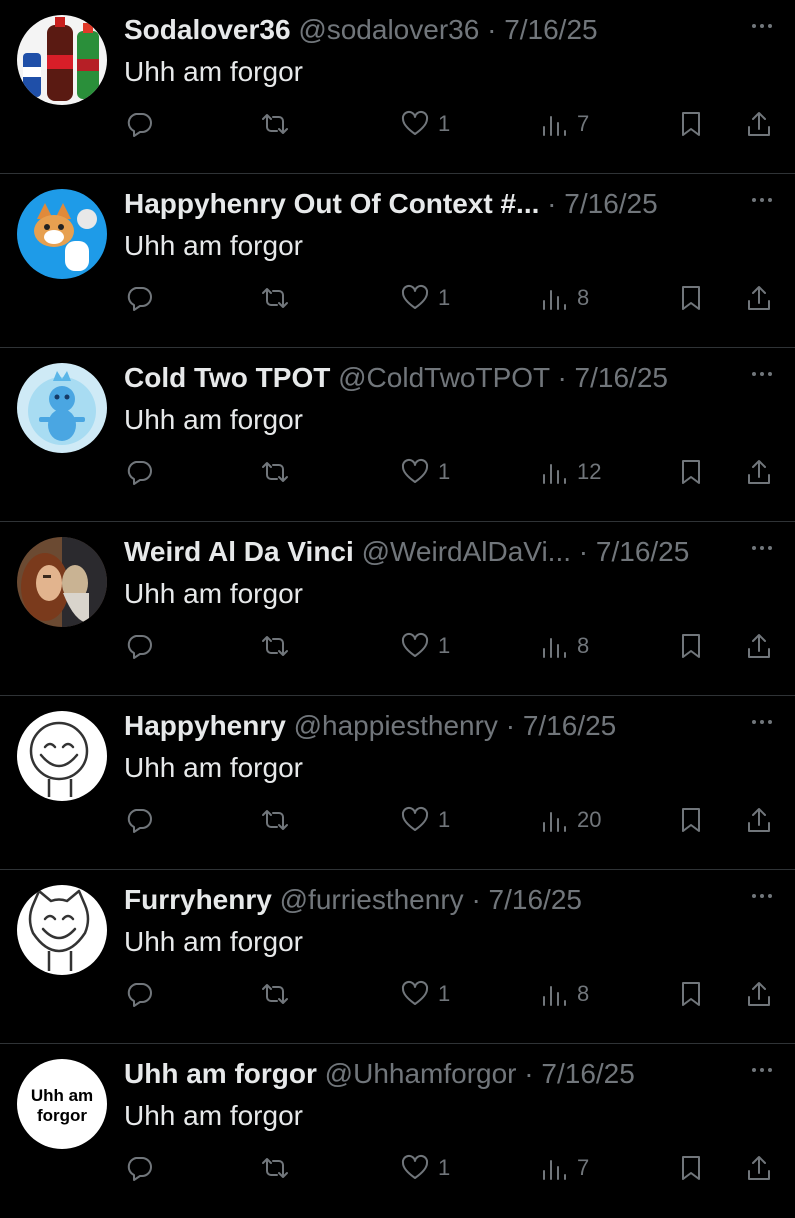 The height and width of the screenshot is (1218, 795). What do you see at coordinates (451, 820) in the screenshot?
I see `tweet-actions: 1 20` at bounding box center [451, 820].